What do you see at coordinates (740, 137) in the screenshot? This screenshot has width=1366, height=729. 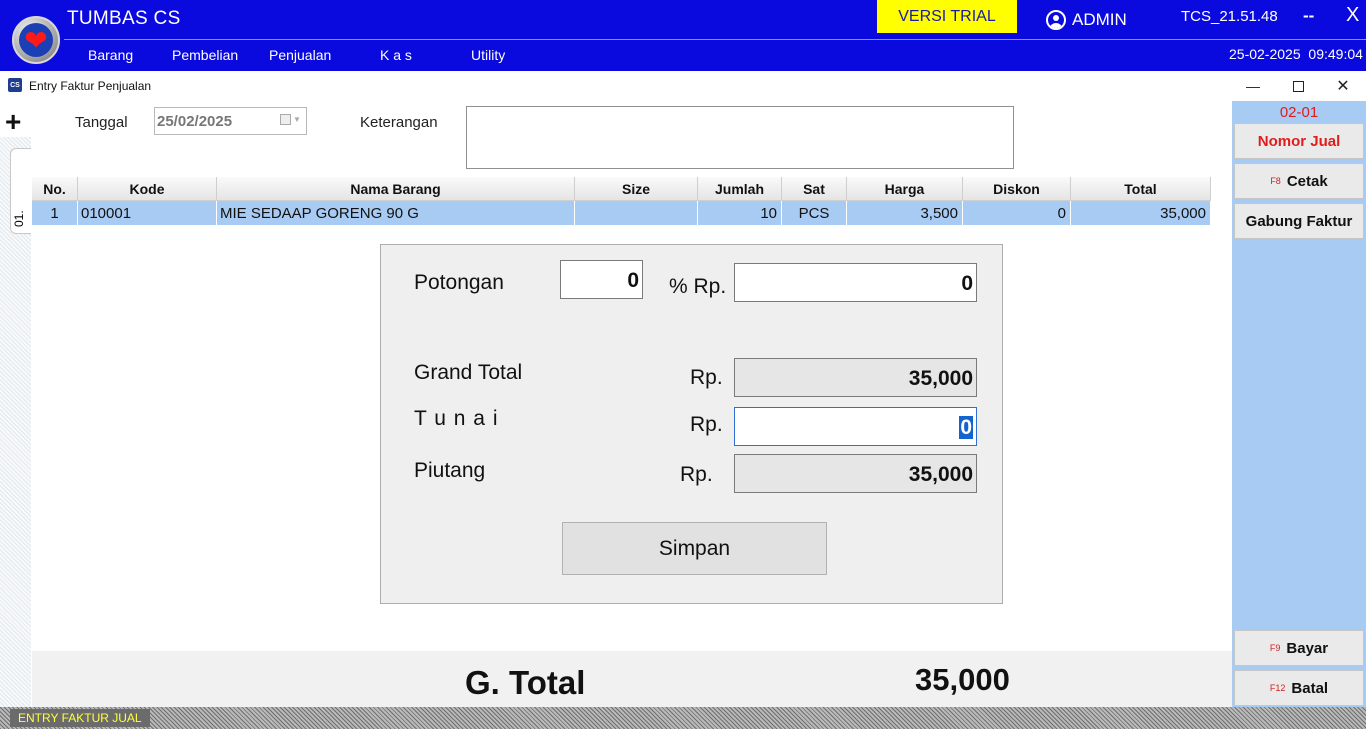 I see `keterangan-textarea` at bounding box center [740, 137].